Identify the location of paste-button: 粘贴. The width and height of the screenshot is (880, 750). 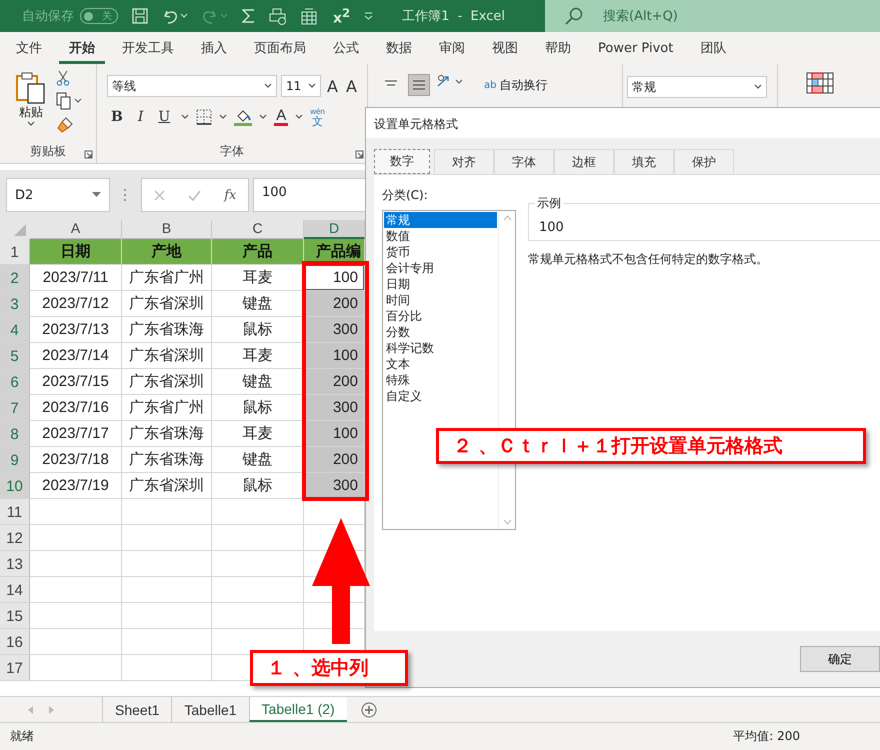
(31, 106).